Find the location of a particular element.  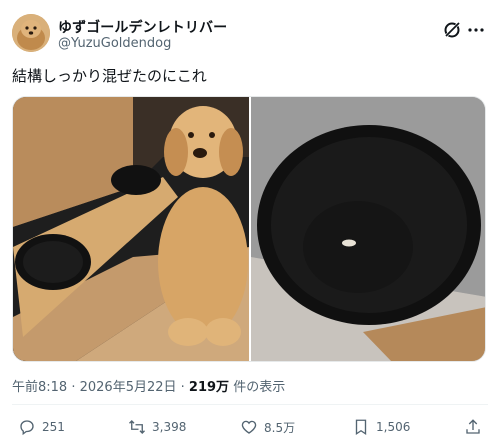

like-button: 8.5万 is located at coordinates (267, 427).